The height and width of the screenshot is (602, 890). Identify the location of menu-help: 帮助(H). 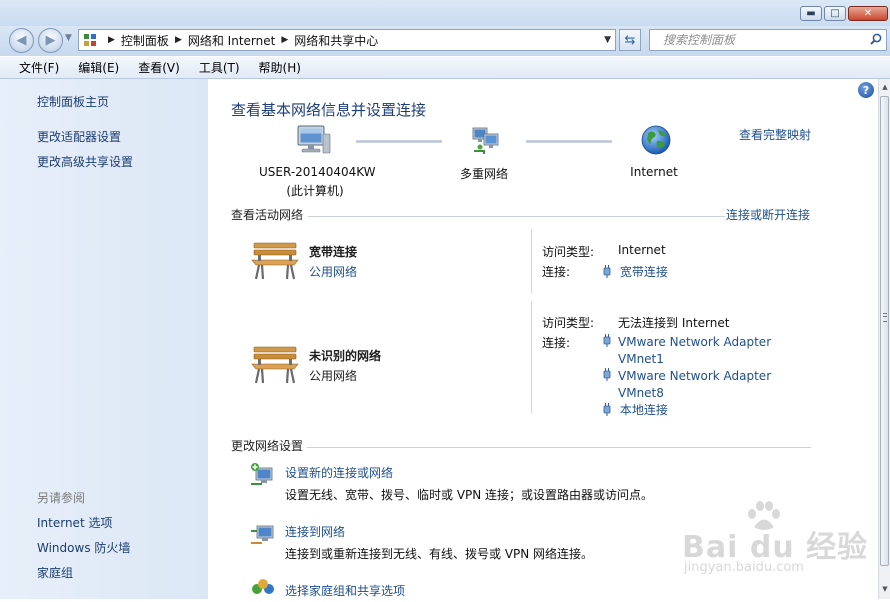
(270, 67).